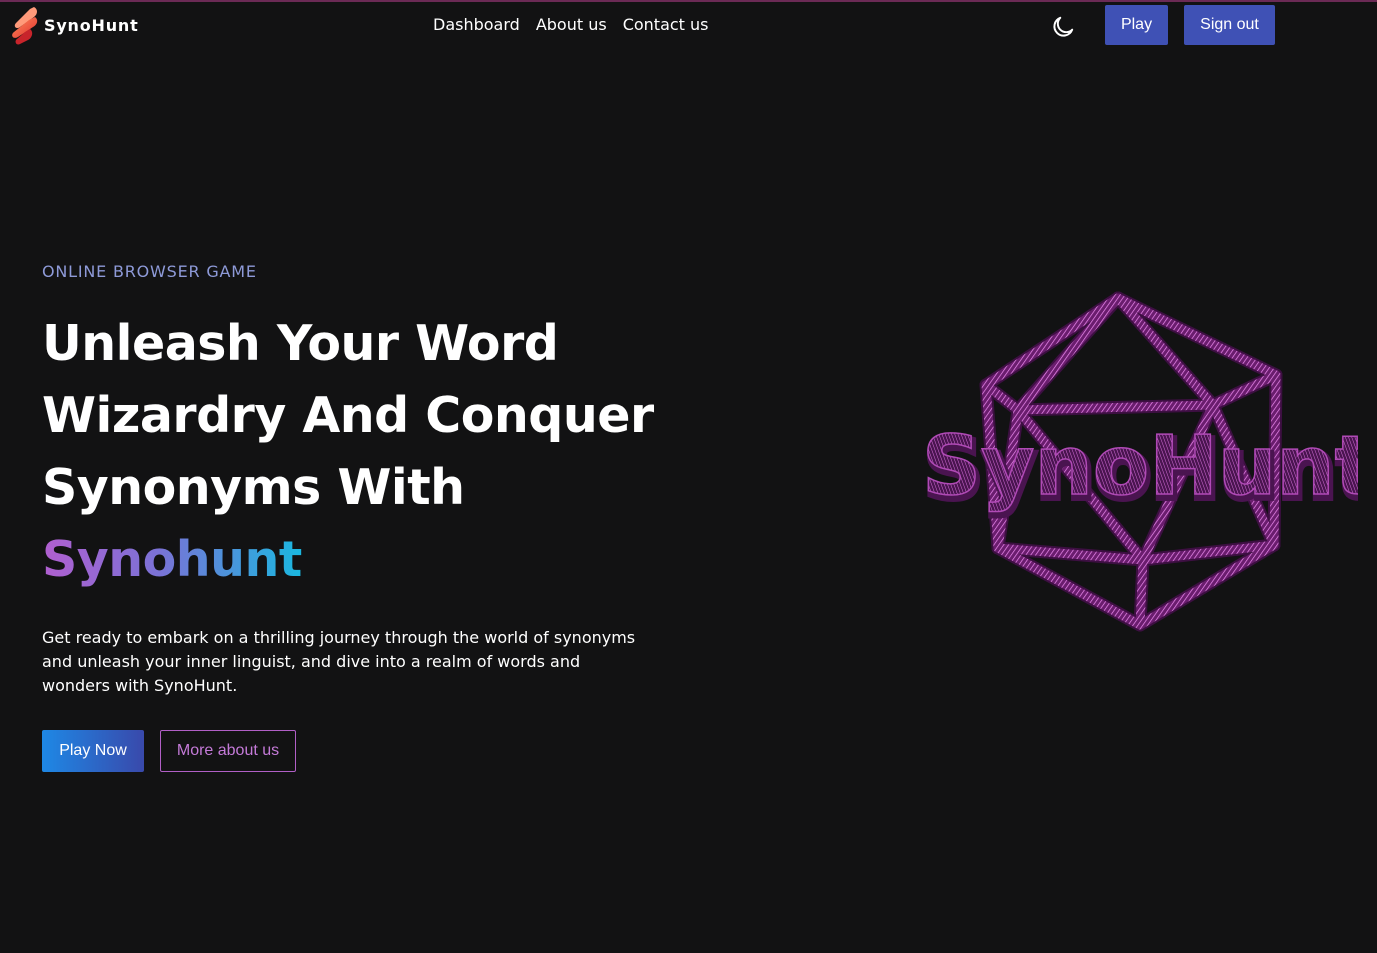 The width and height of the screenshot is (1377, 953). Describe the element at coordinates (476, 24) in the screenshot. I see `nav-link-dashboard: Dashboard` at that location.